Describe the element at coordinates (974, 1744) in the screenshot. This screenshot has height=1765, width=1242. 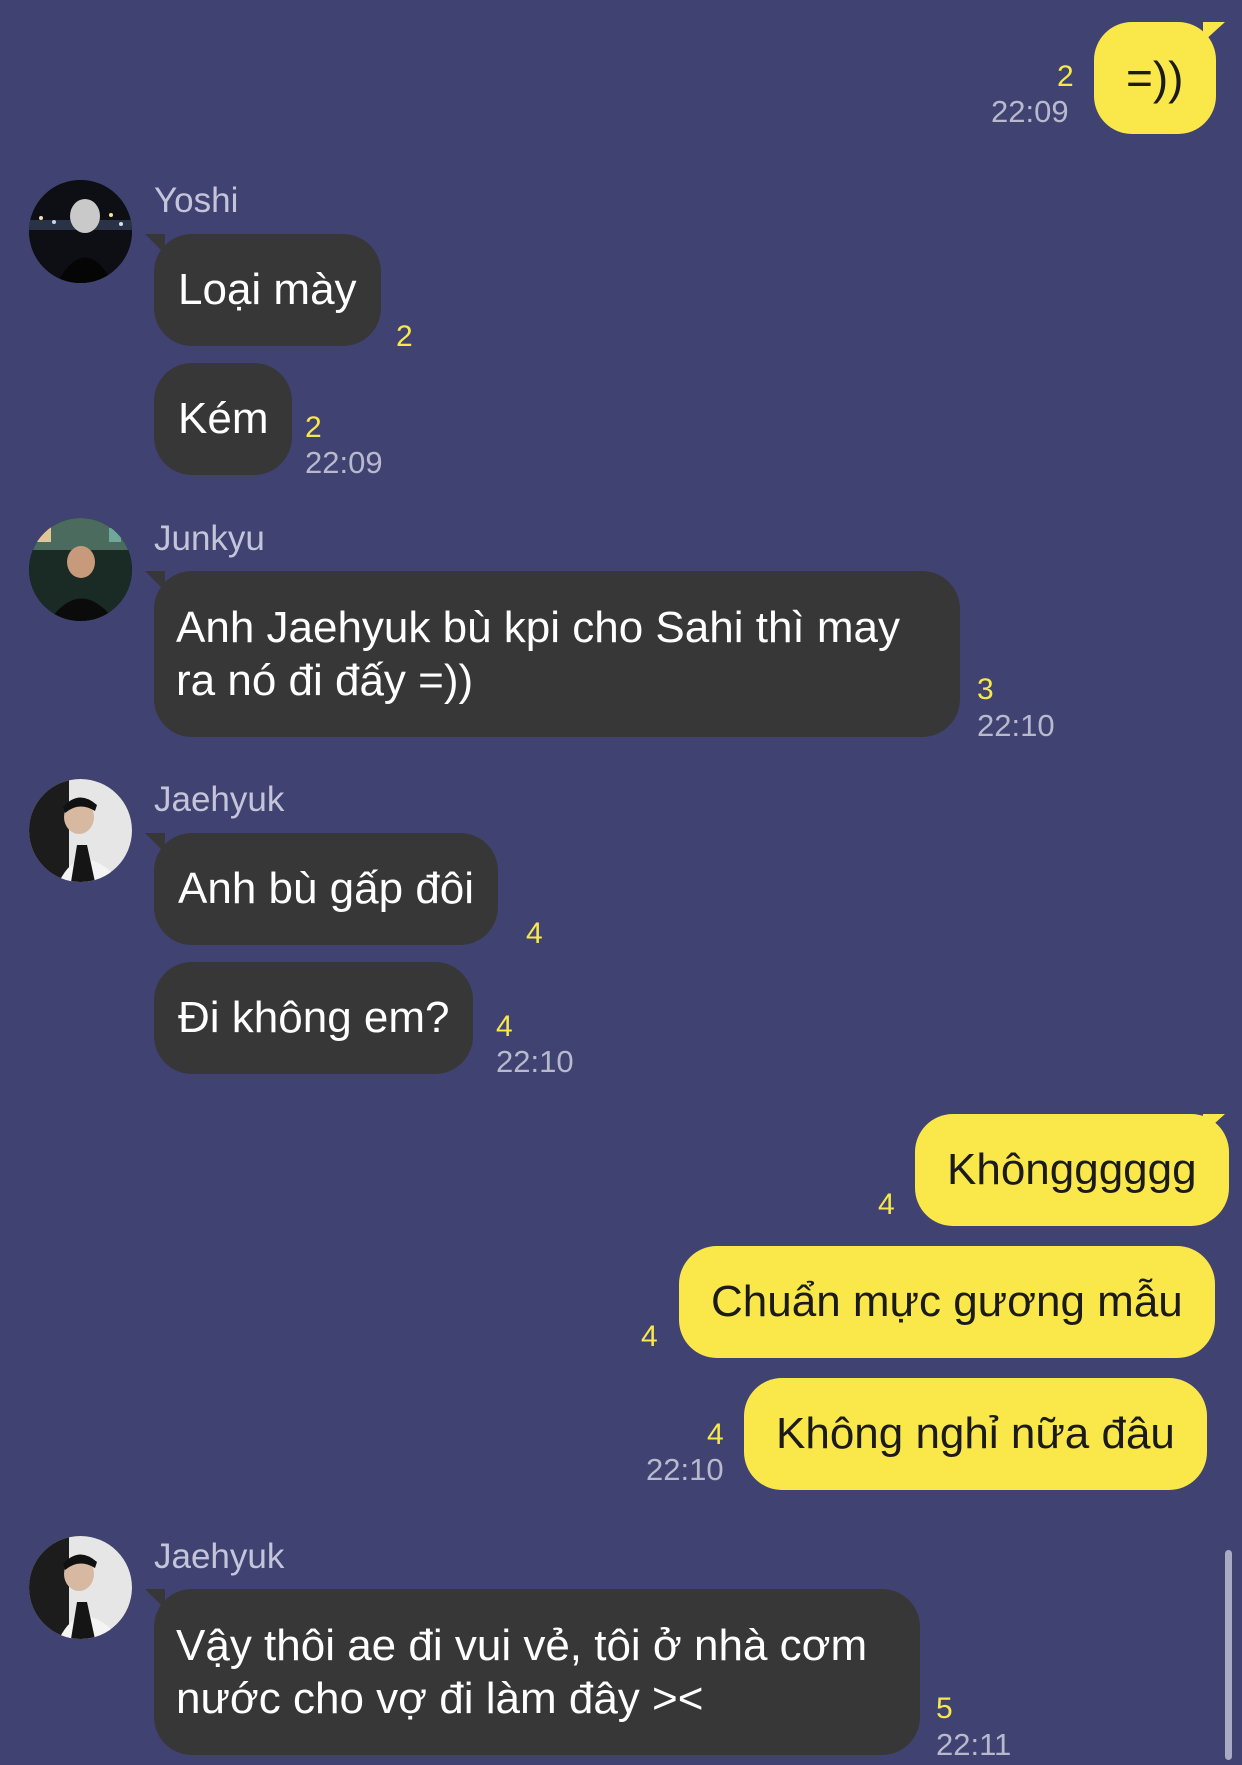
I see `message-time: 22:11` at that location.